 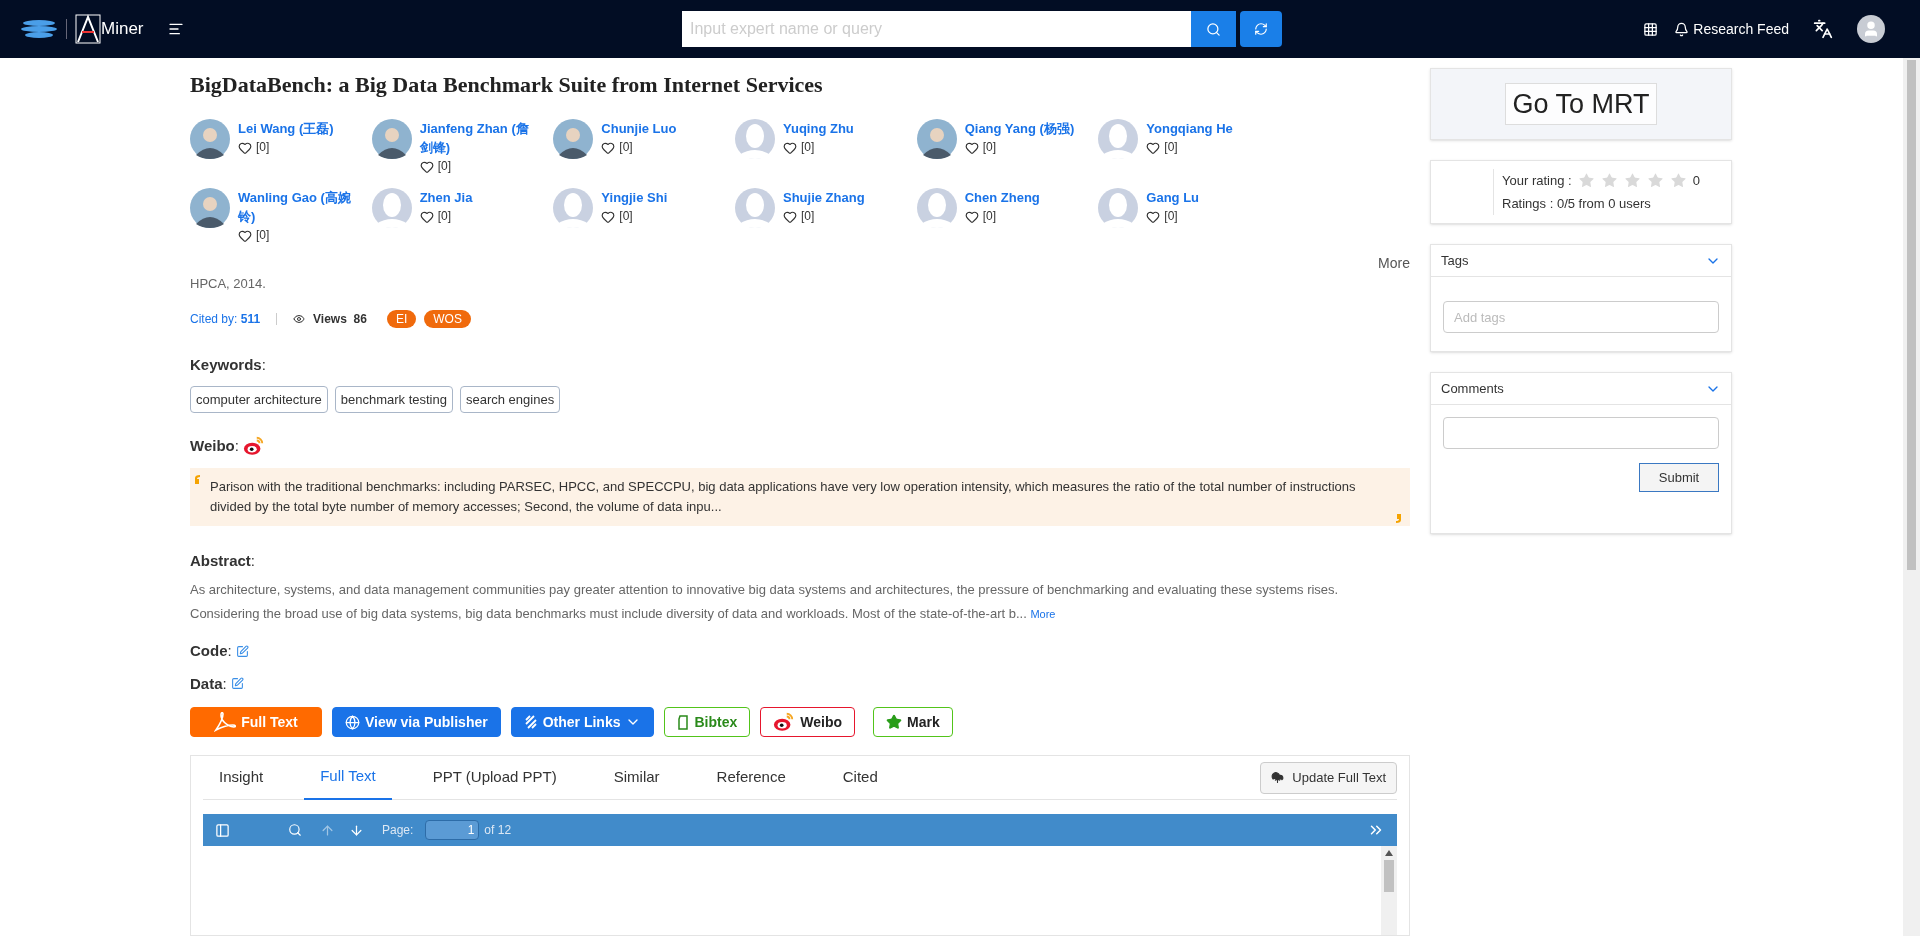 I want to click on mrt-banner: Go To MRT, so click(x=1581, y=104).